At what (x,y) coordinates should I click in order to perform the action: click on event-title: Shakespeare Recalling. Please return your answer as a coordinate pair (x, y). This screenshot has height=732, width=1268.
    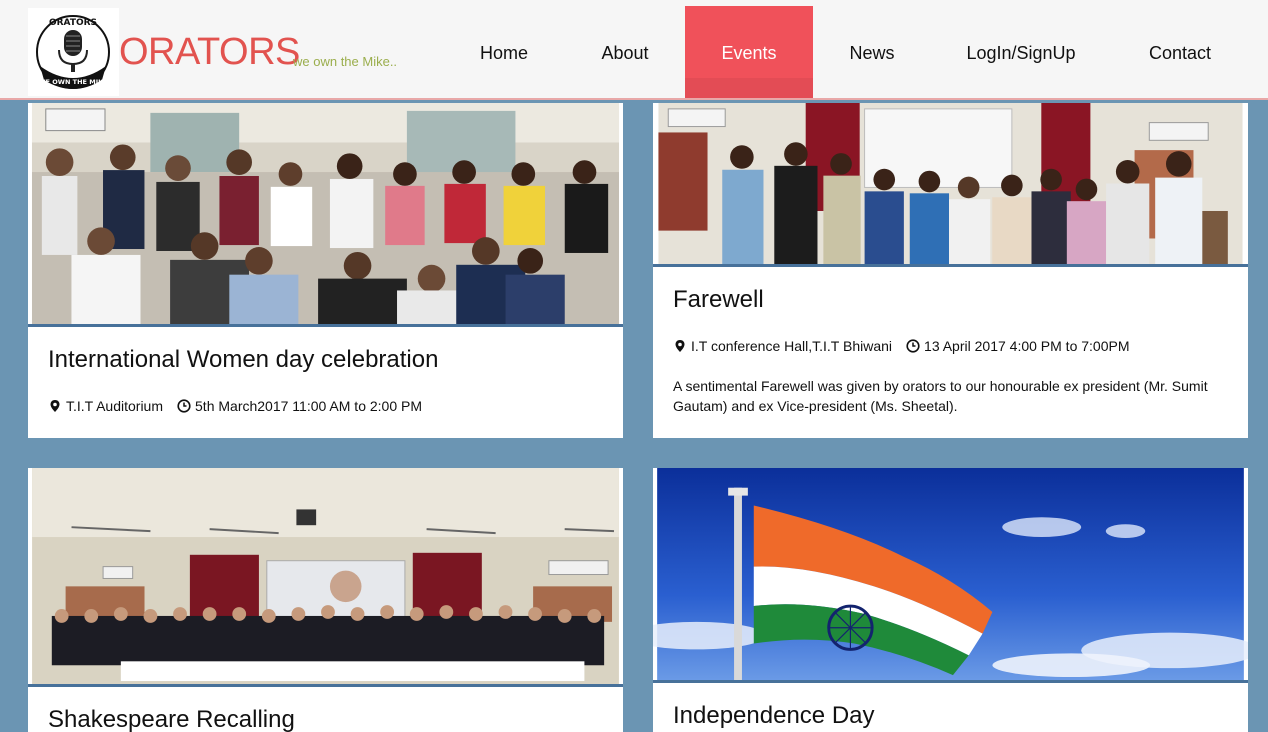
    Looking at the image, I should click on (171, 719).